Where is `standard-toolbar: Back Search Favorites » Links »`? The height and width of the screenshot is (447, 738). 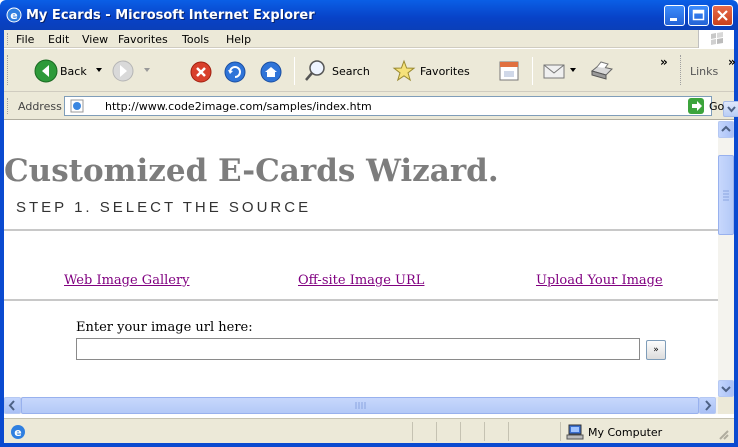 standard-toolbar: Back Search Favorites » Links » is located at coordinates (370, 70).